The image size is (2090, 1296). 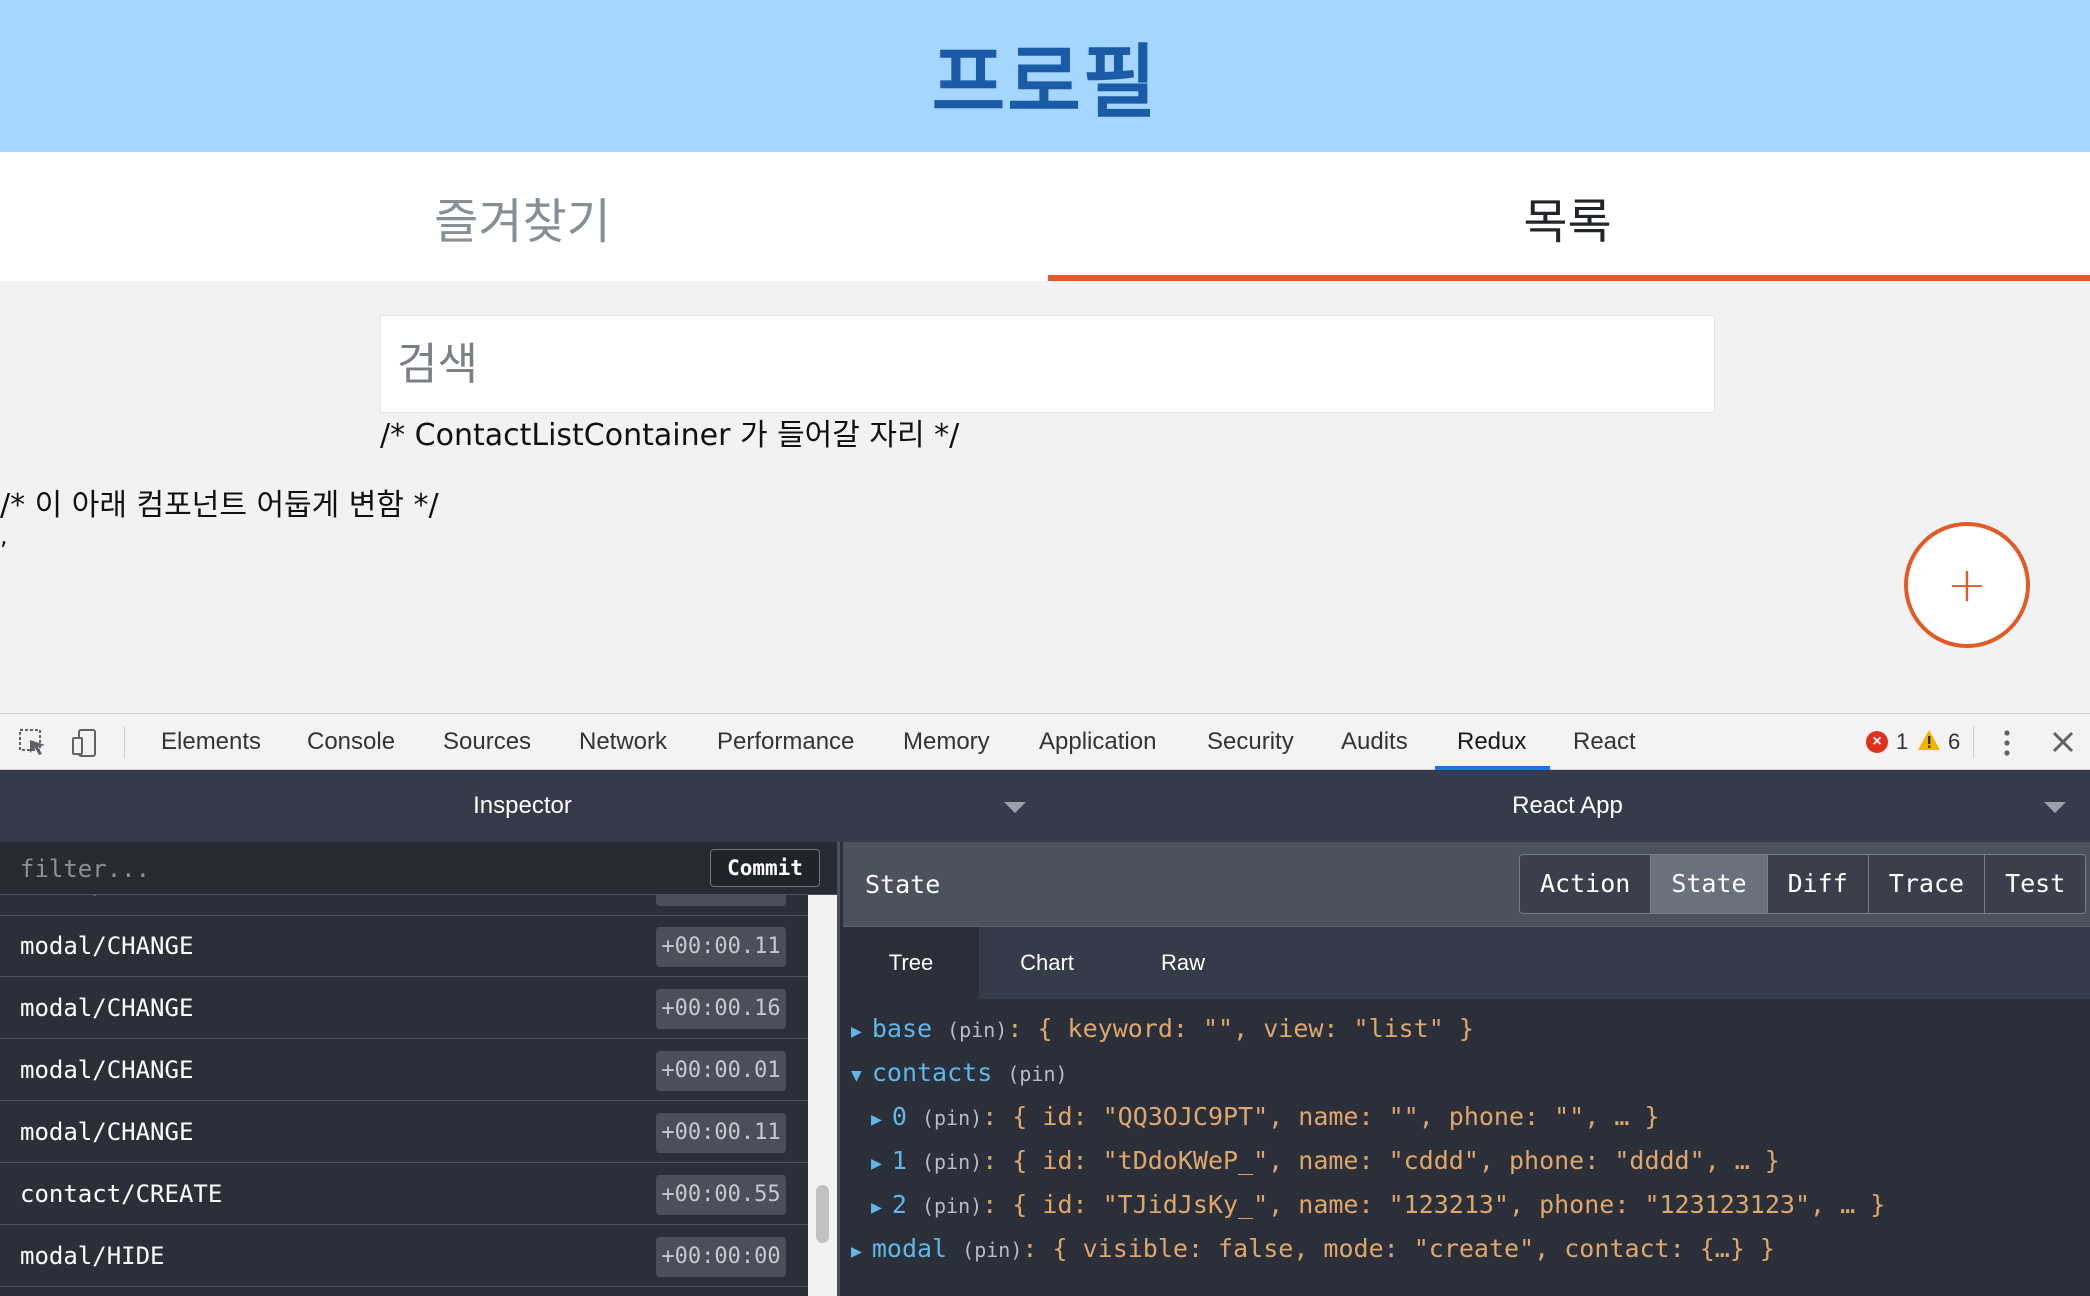 I want to click on scrollbar, so click(x=822, y=1095).